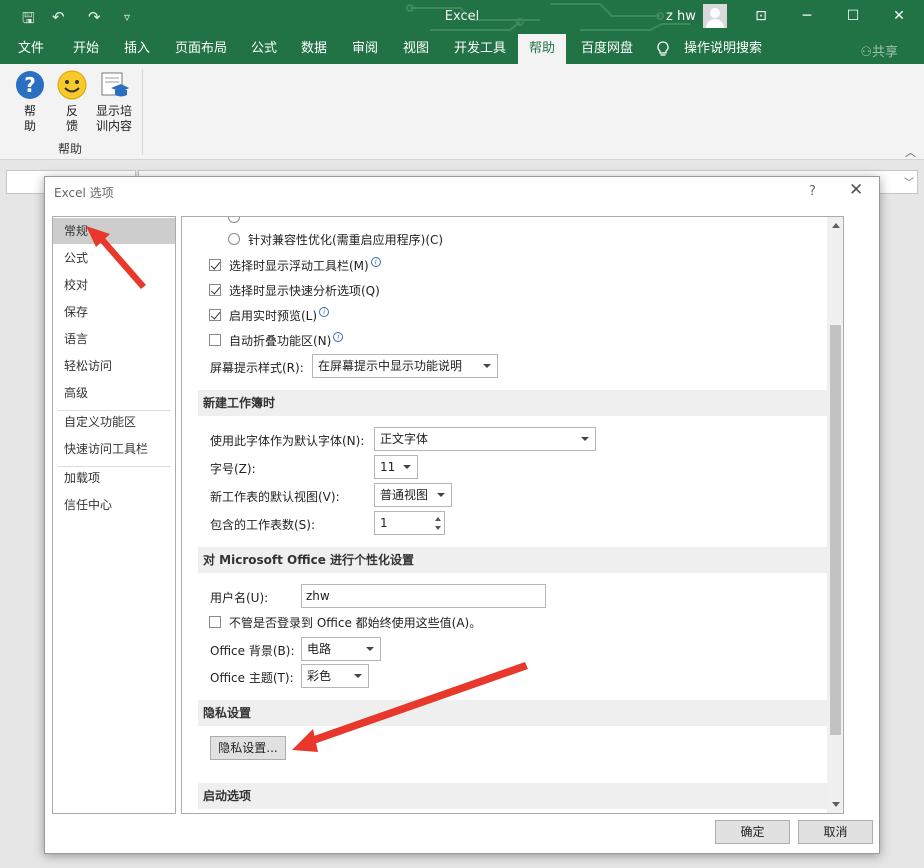 This screenshot has height=868, width=924. Describe the element at coordinates (542, 49) in the screenshot. I see `tab-help: 帮助` at that location.